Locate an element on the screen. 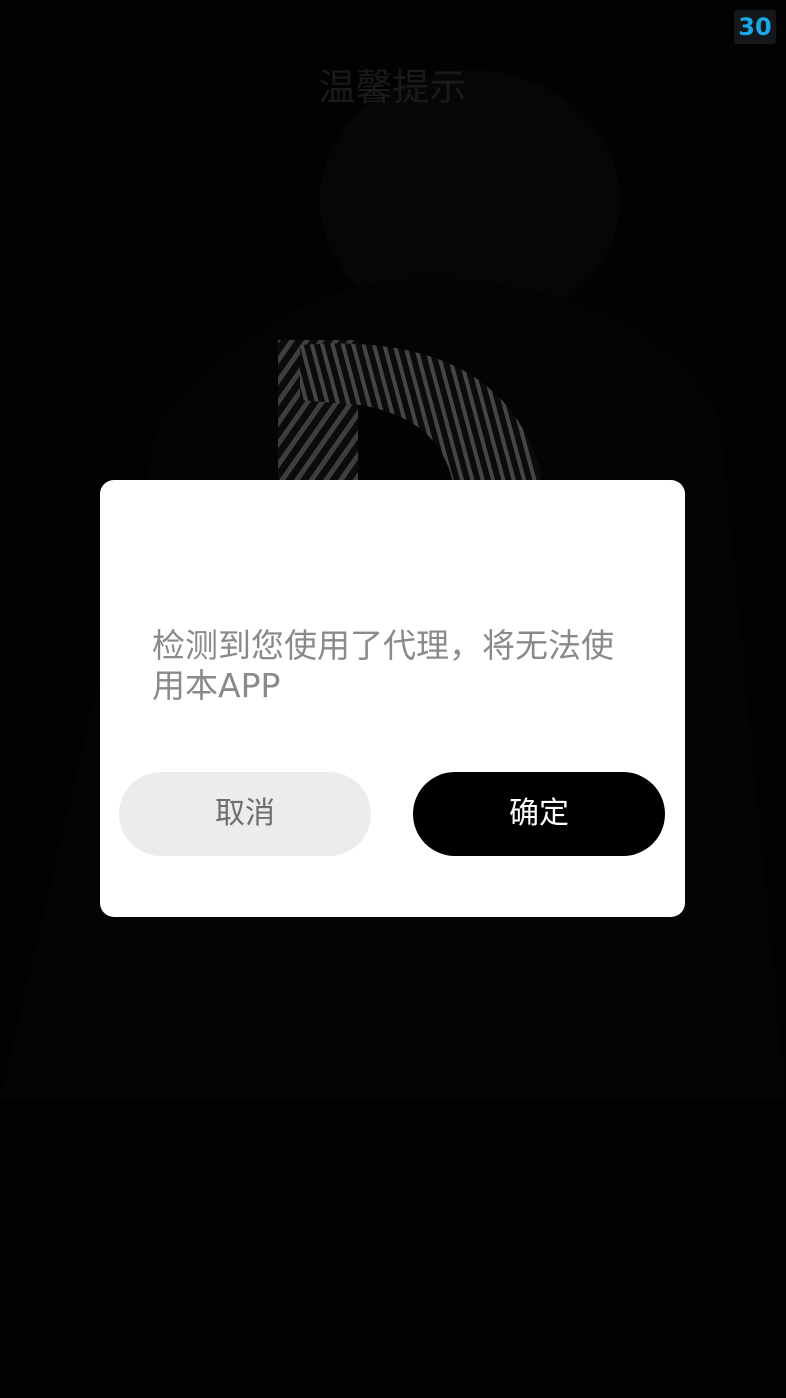 This screenshot has width=786, height=1398. dialog-title: 温馨提示 is located at coordinates (392, 87).